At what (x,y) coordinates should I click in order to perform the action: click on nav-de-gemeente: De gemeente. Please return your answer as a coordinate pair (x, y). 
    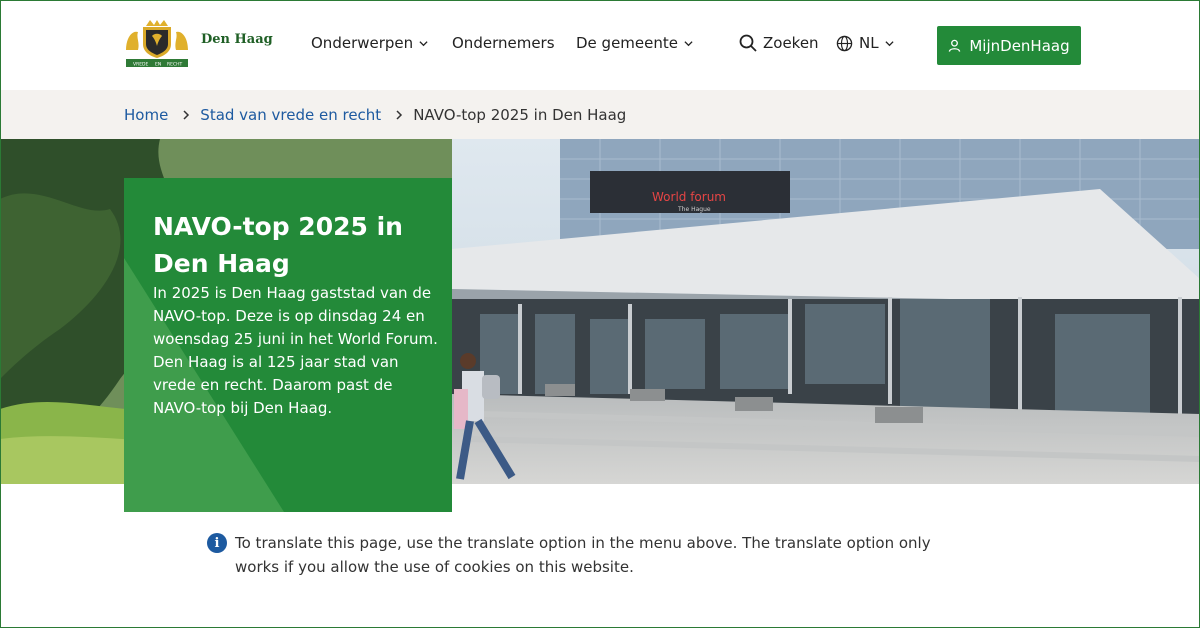
    Looking at the image, I should click on (634, 43).